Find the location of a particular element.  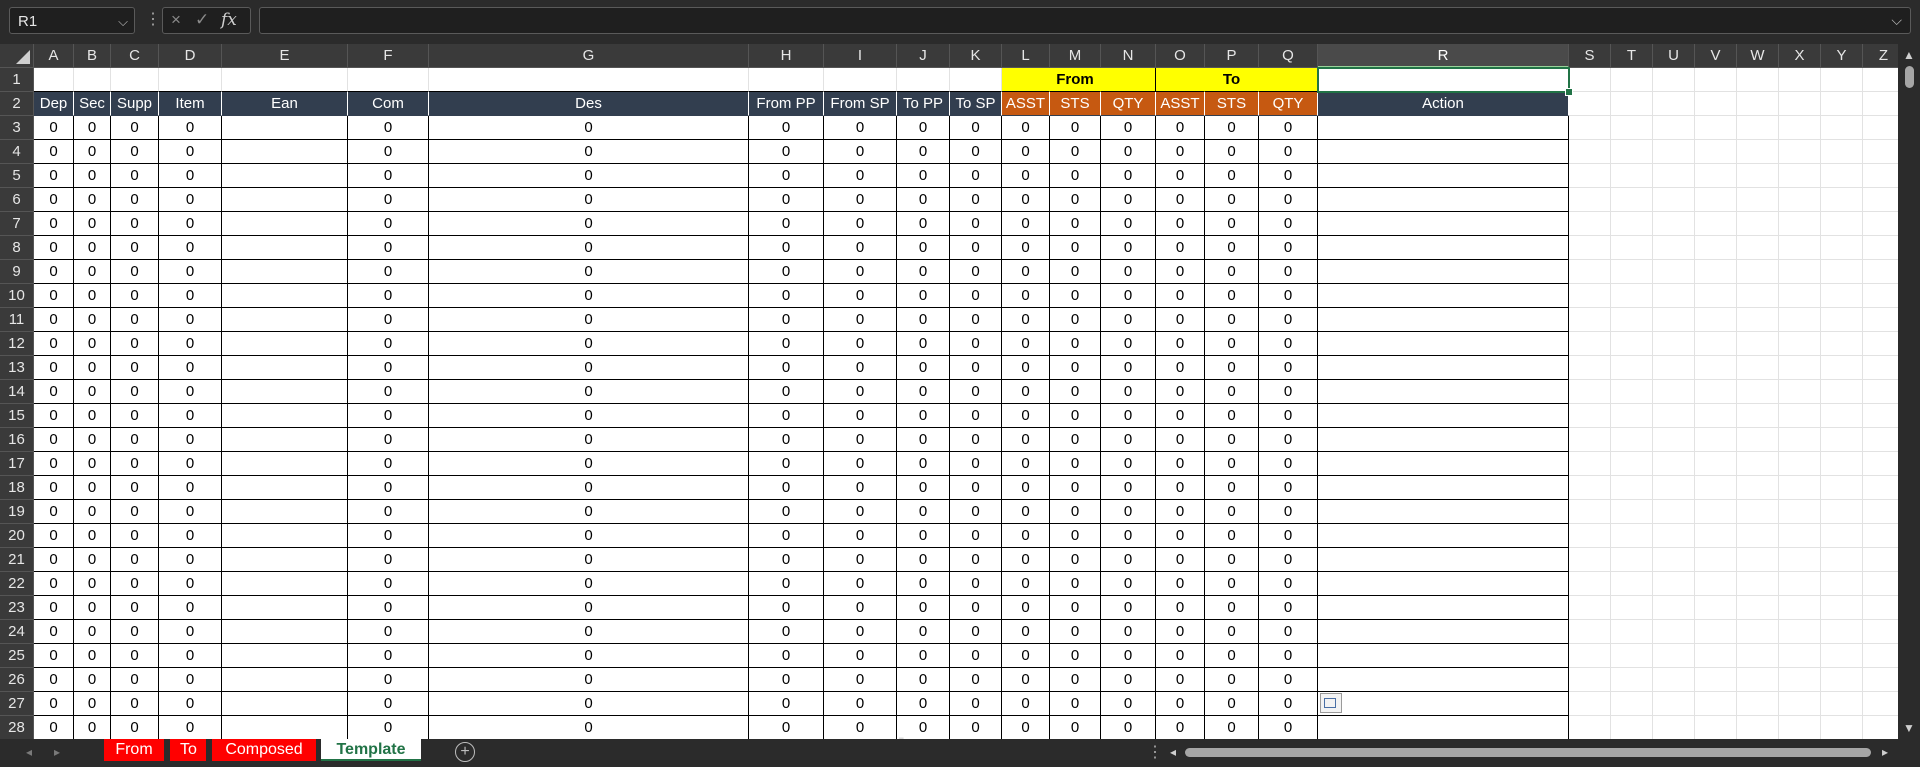

cell-f22: 0 is located at coordinates (388, 584).